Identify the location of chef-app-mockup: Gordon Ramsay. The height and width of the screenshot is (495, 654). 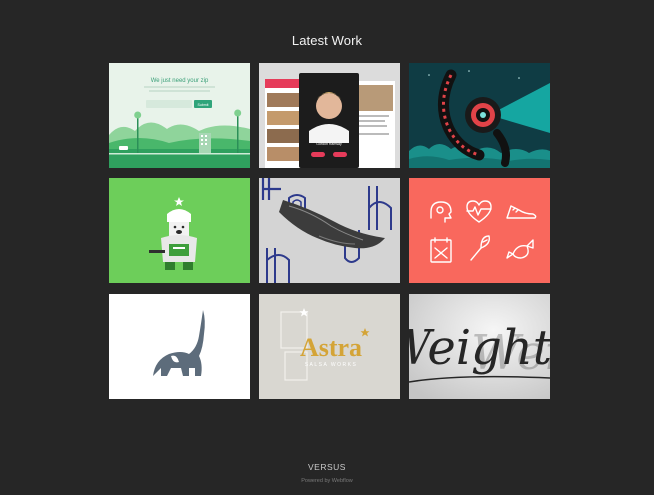
(329, 115).